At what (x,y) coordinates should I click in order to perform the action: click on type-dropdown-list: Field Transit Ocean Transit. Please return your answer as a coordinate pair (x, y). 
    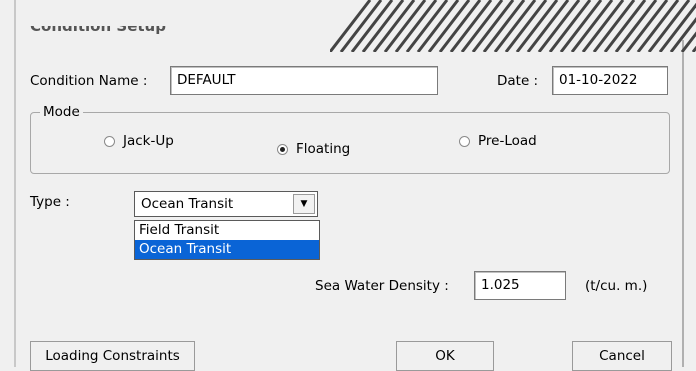
    Looking at the image, I should click on (227, 240).